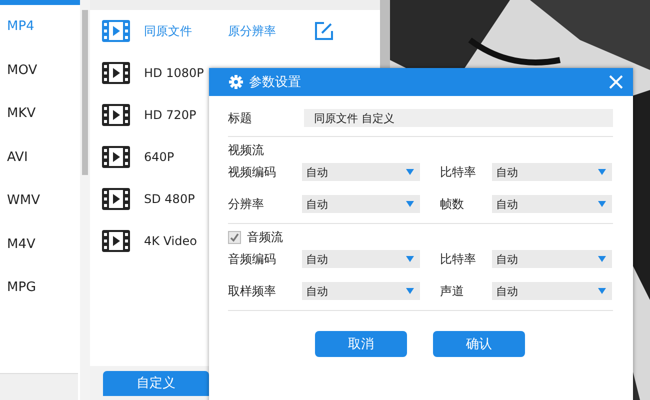 The height and width of the screenshot is (400, 650). What do you see at coordinates (452, 204) in the screenshot?
I see `field-label: 帧数` at bounding box center [452, 204].